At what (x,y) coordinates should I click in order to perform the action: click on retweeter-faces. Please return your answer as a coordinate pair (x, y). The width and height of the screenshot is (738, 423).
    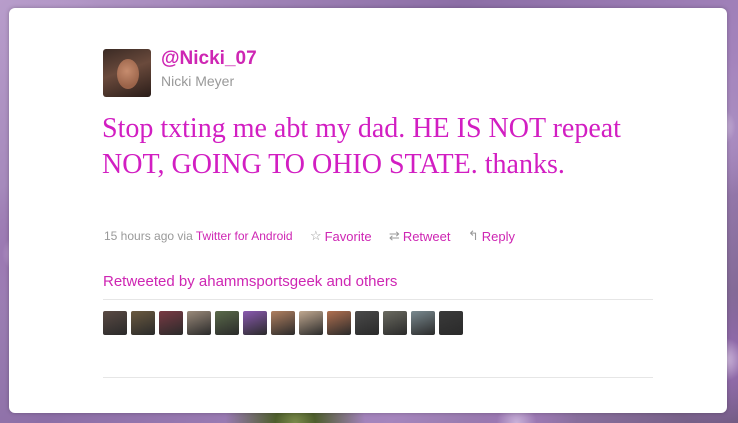
    Looking at the image, I should click on (283, 323).